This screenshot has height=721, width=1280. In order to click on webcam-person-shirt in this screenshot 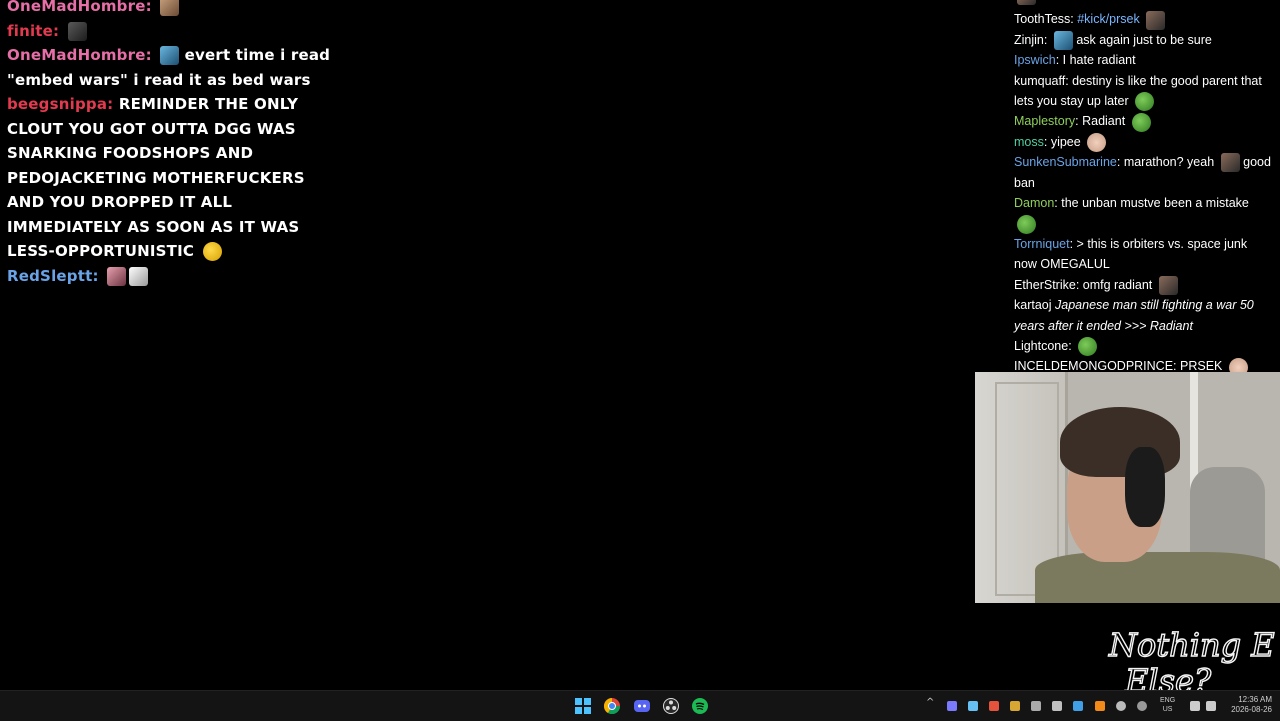, I will do `click(1157, 577)`.